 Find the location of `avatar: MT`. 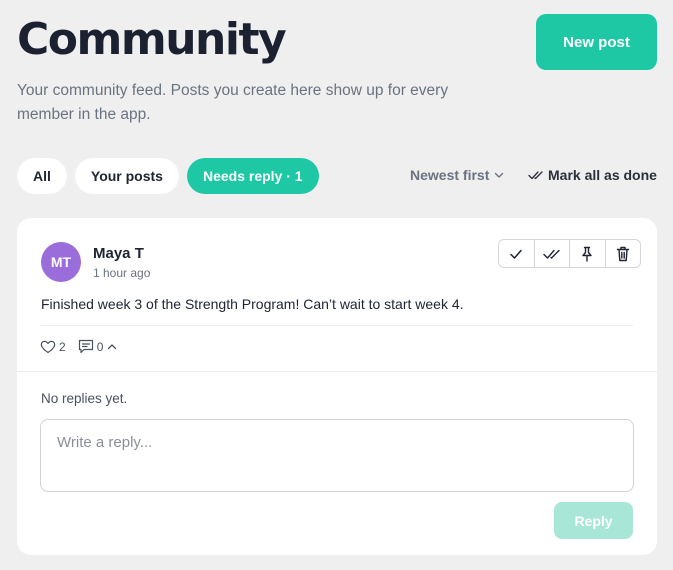

avatar: MT is located at coordinates (61, 262).